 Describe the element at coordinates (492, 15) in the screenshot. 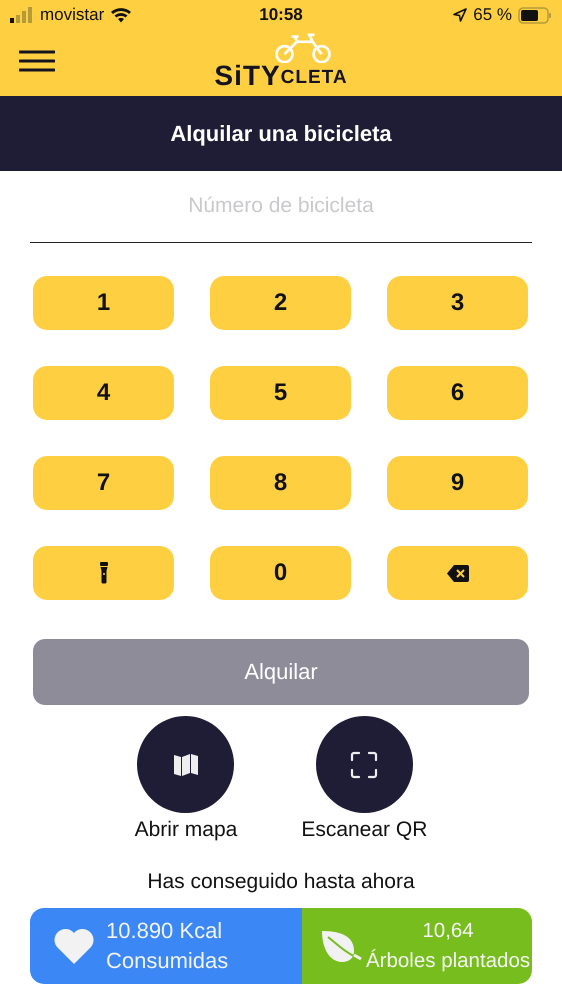

I see `battery-percentage: 65 %` at that location.